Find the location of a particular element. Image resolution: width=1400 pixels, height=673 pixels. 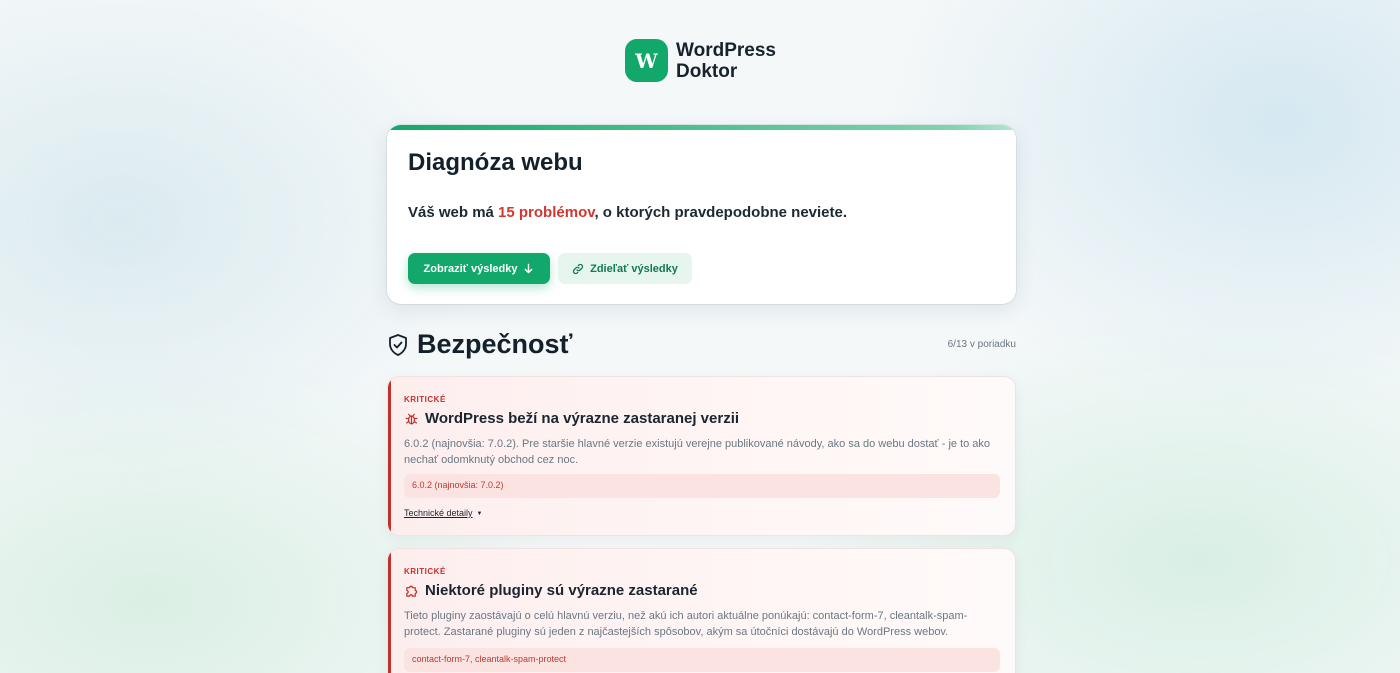

technical-details-toggle: Technické detaily ▼ is located at coordinates (443, 513).